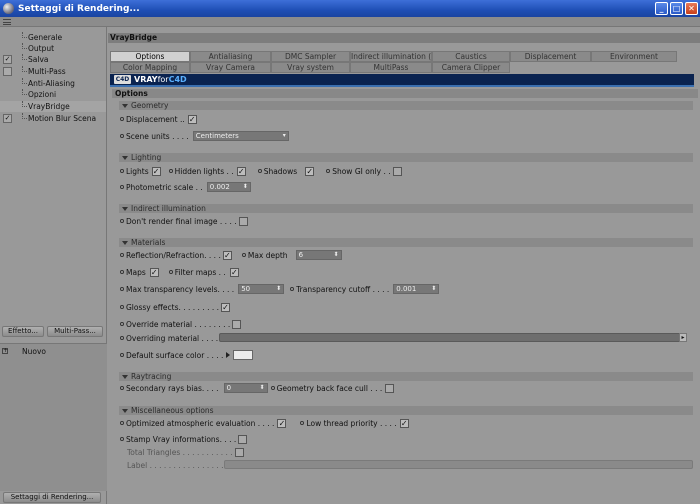  Describe the element at coordinates (230, 56) in the screenshot. I see `tab-antialiasing: Antialiasing` at that location.